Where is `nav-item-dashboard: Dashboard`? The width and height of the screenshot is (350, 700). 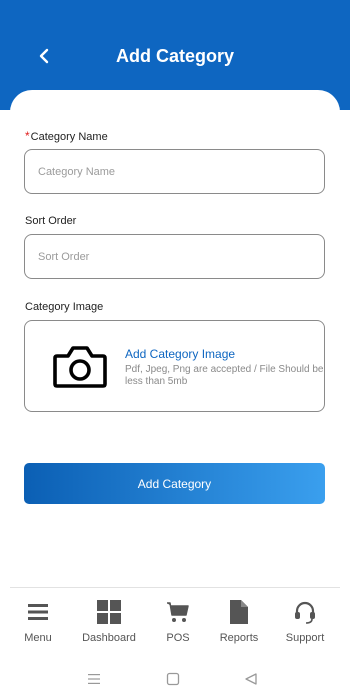 nav-item-dashboard: Dashboard is located at coordinates (109, 622).